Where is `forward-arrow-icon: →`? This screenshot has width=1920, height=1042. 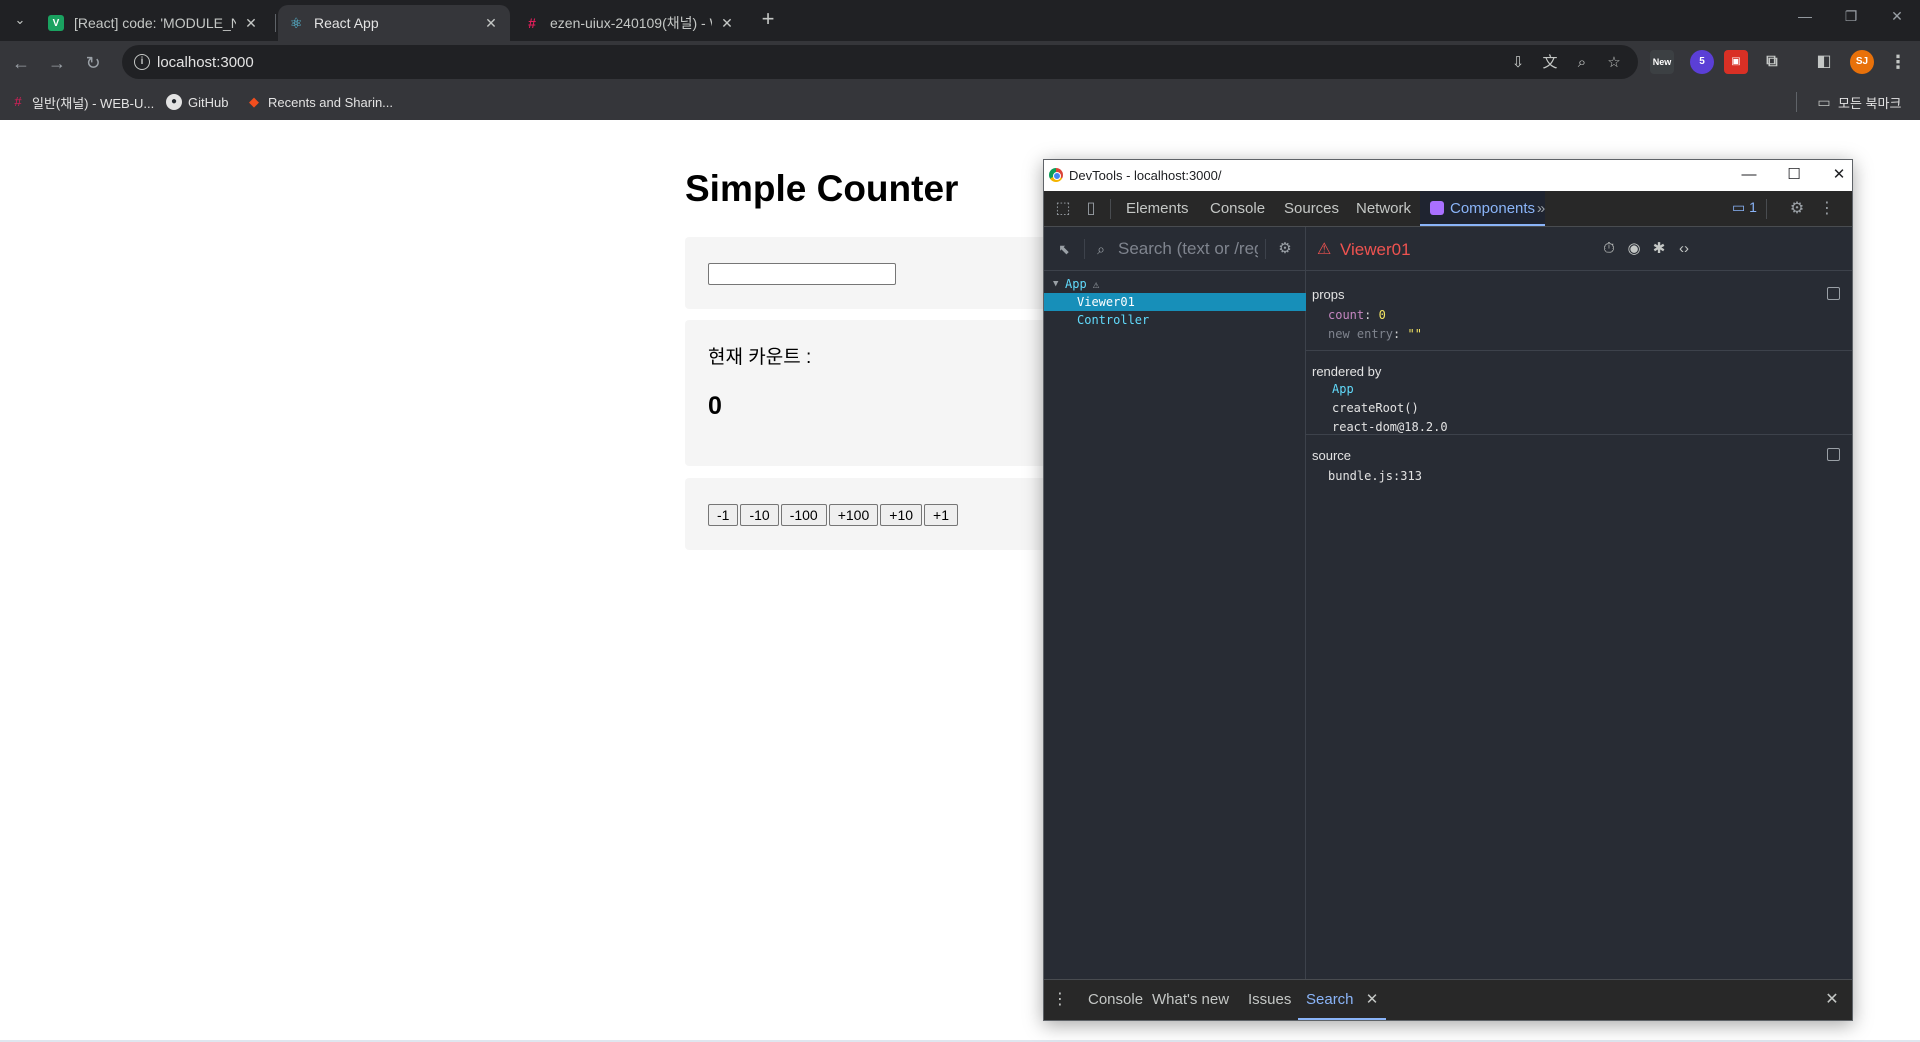
forward-arrow-icon: → is located at coordinates (57, 63).